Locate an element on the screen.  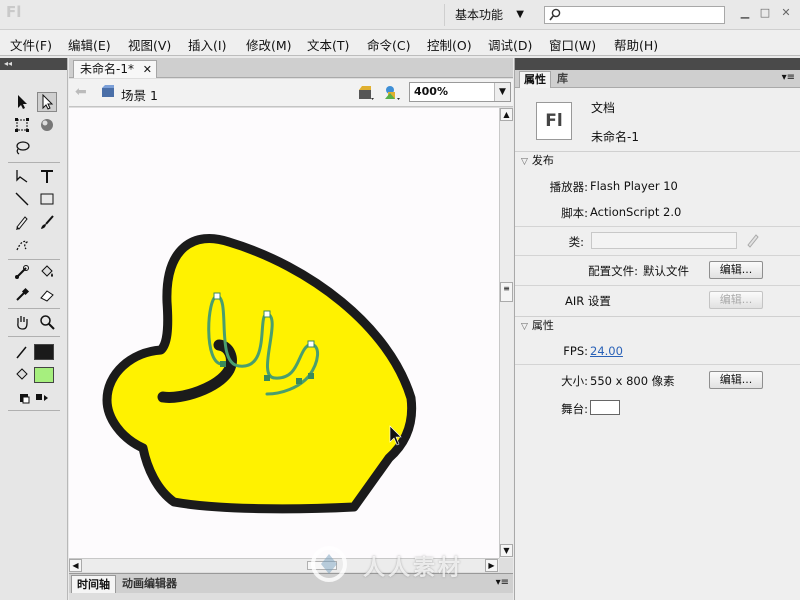
rectangle-tool-icon is located at coordinates (47, 199).